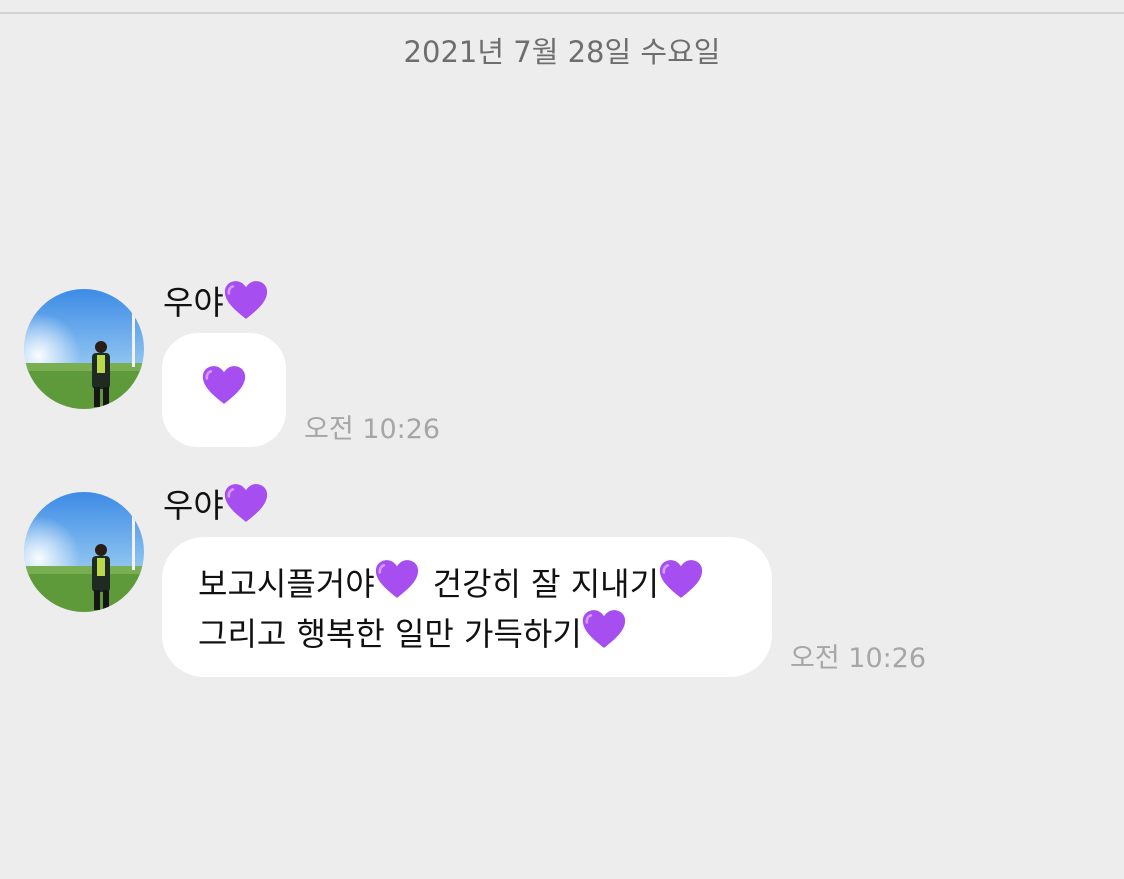 The height and width of the screenshot is (879, 1124). Describe the element at coordinates (546, 584) in the screenshot. I see `message-text: 건강히 잘 지내기` at that location.